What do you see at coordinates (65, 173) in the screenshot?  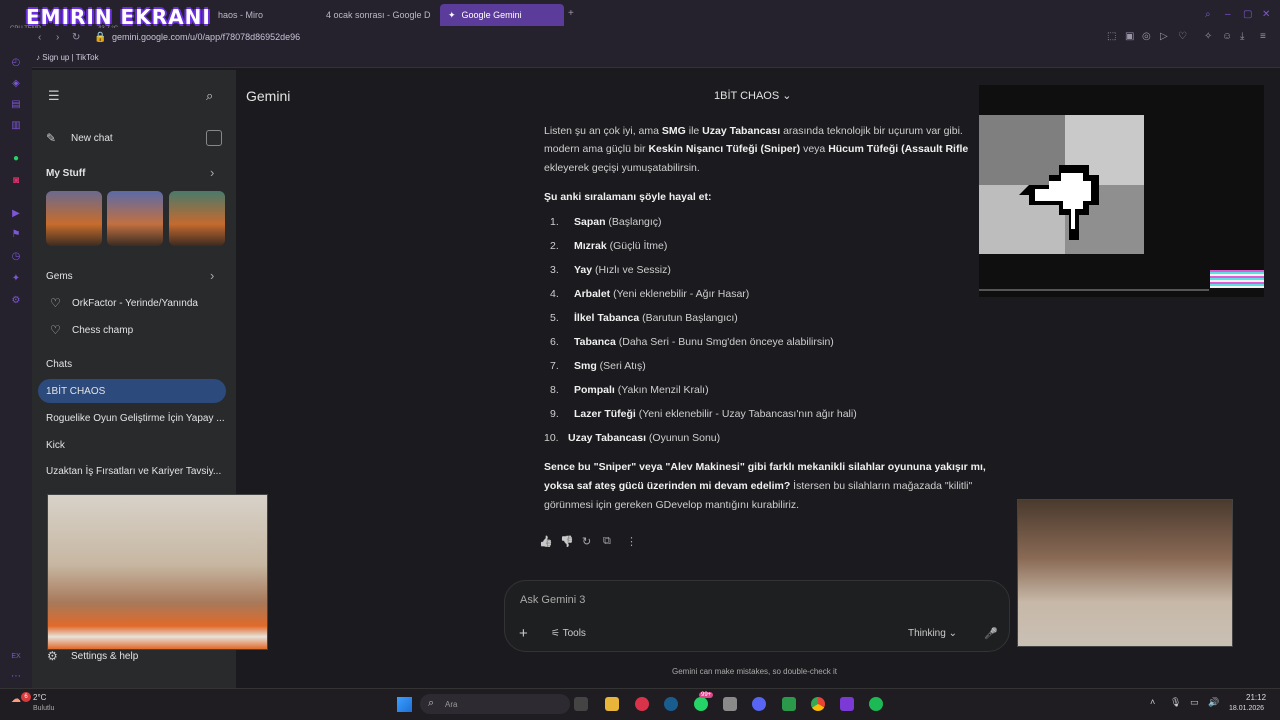 I see `my-stuff-header: My Stuff` at bounding box center [65, 173].